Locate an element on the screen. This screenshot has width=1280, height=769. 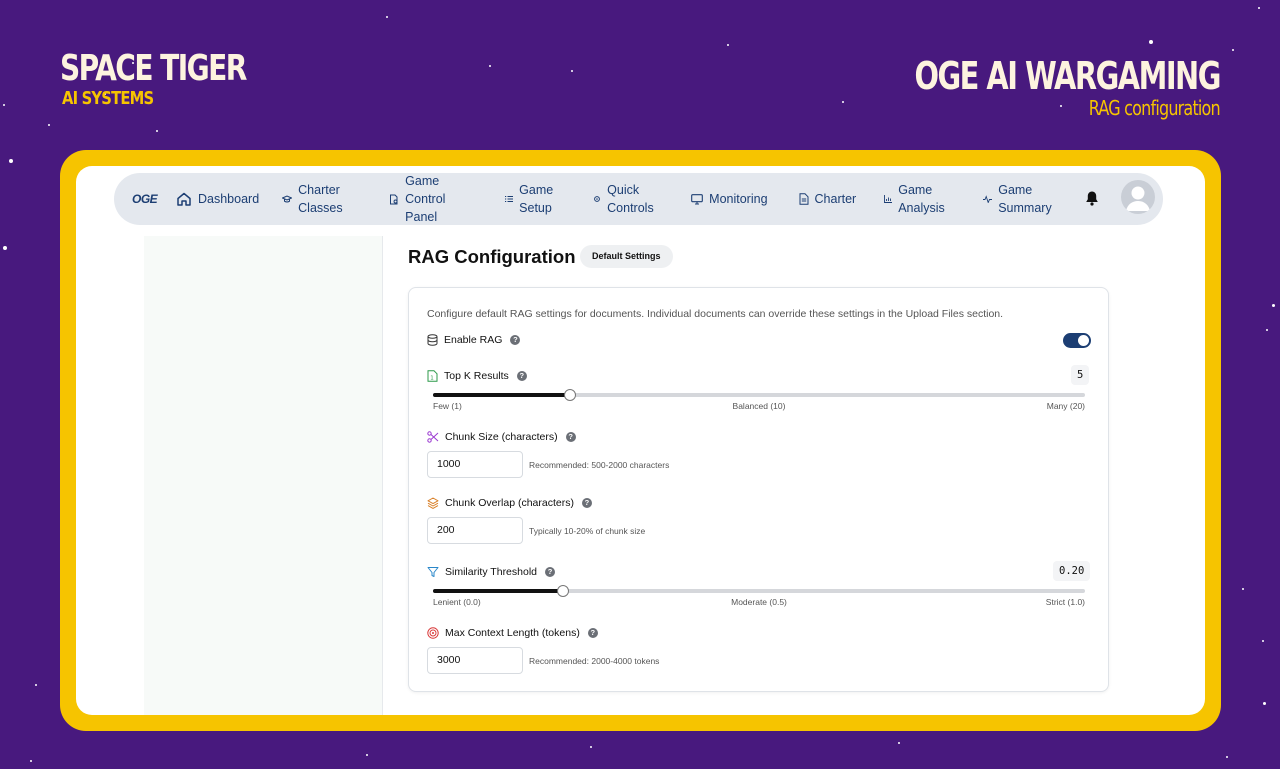
nav-game-control-panel-label: Game Control Panel is located at coordinates (425, 199).